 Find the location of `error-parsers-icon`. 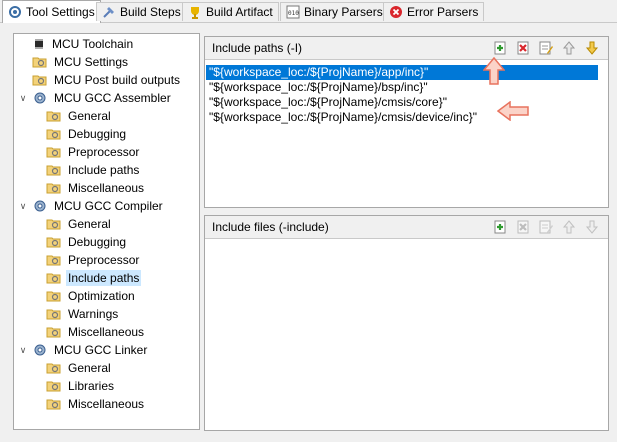

error-parsers-icon is located at coordinates (396, 12).